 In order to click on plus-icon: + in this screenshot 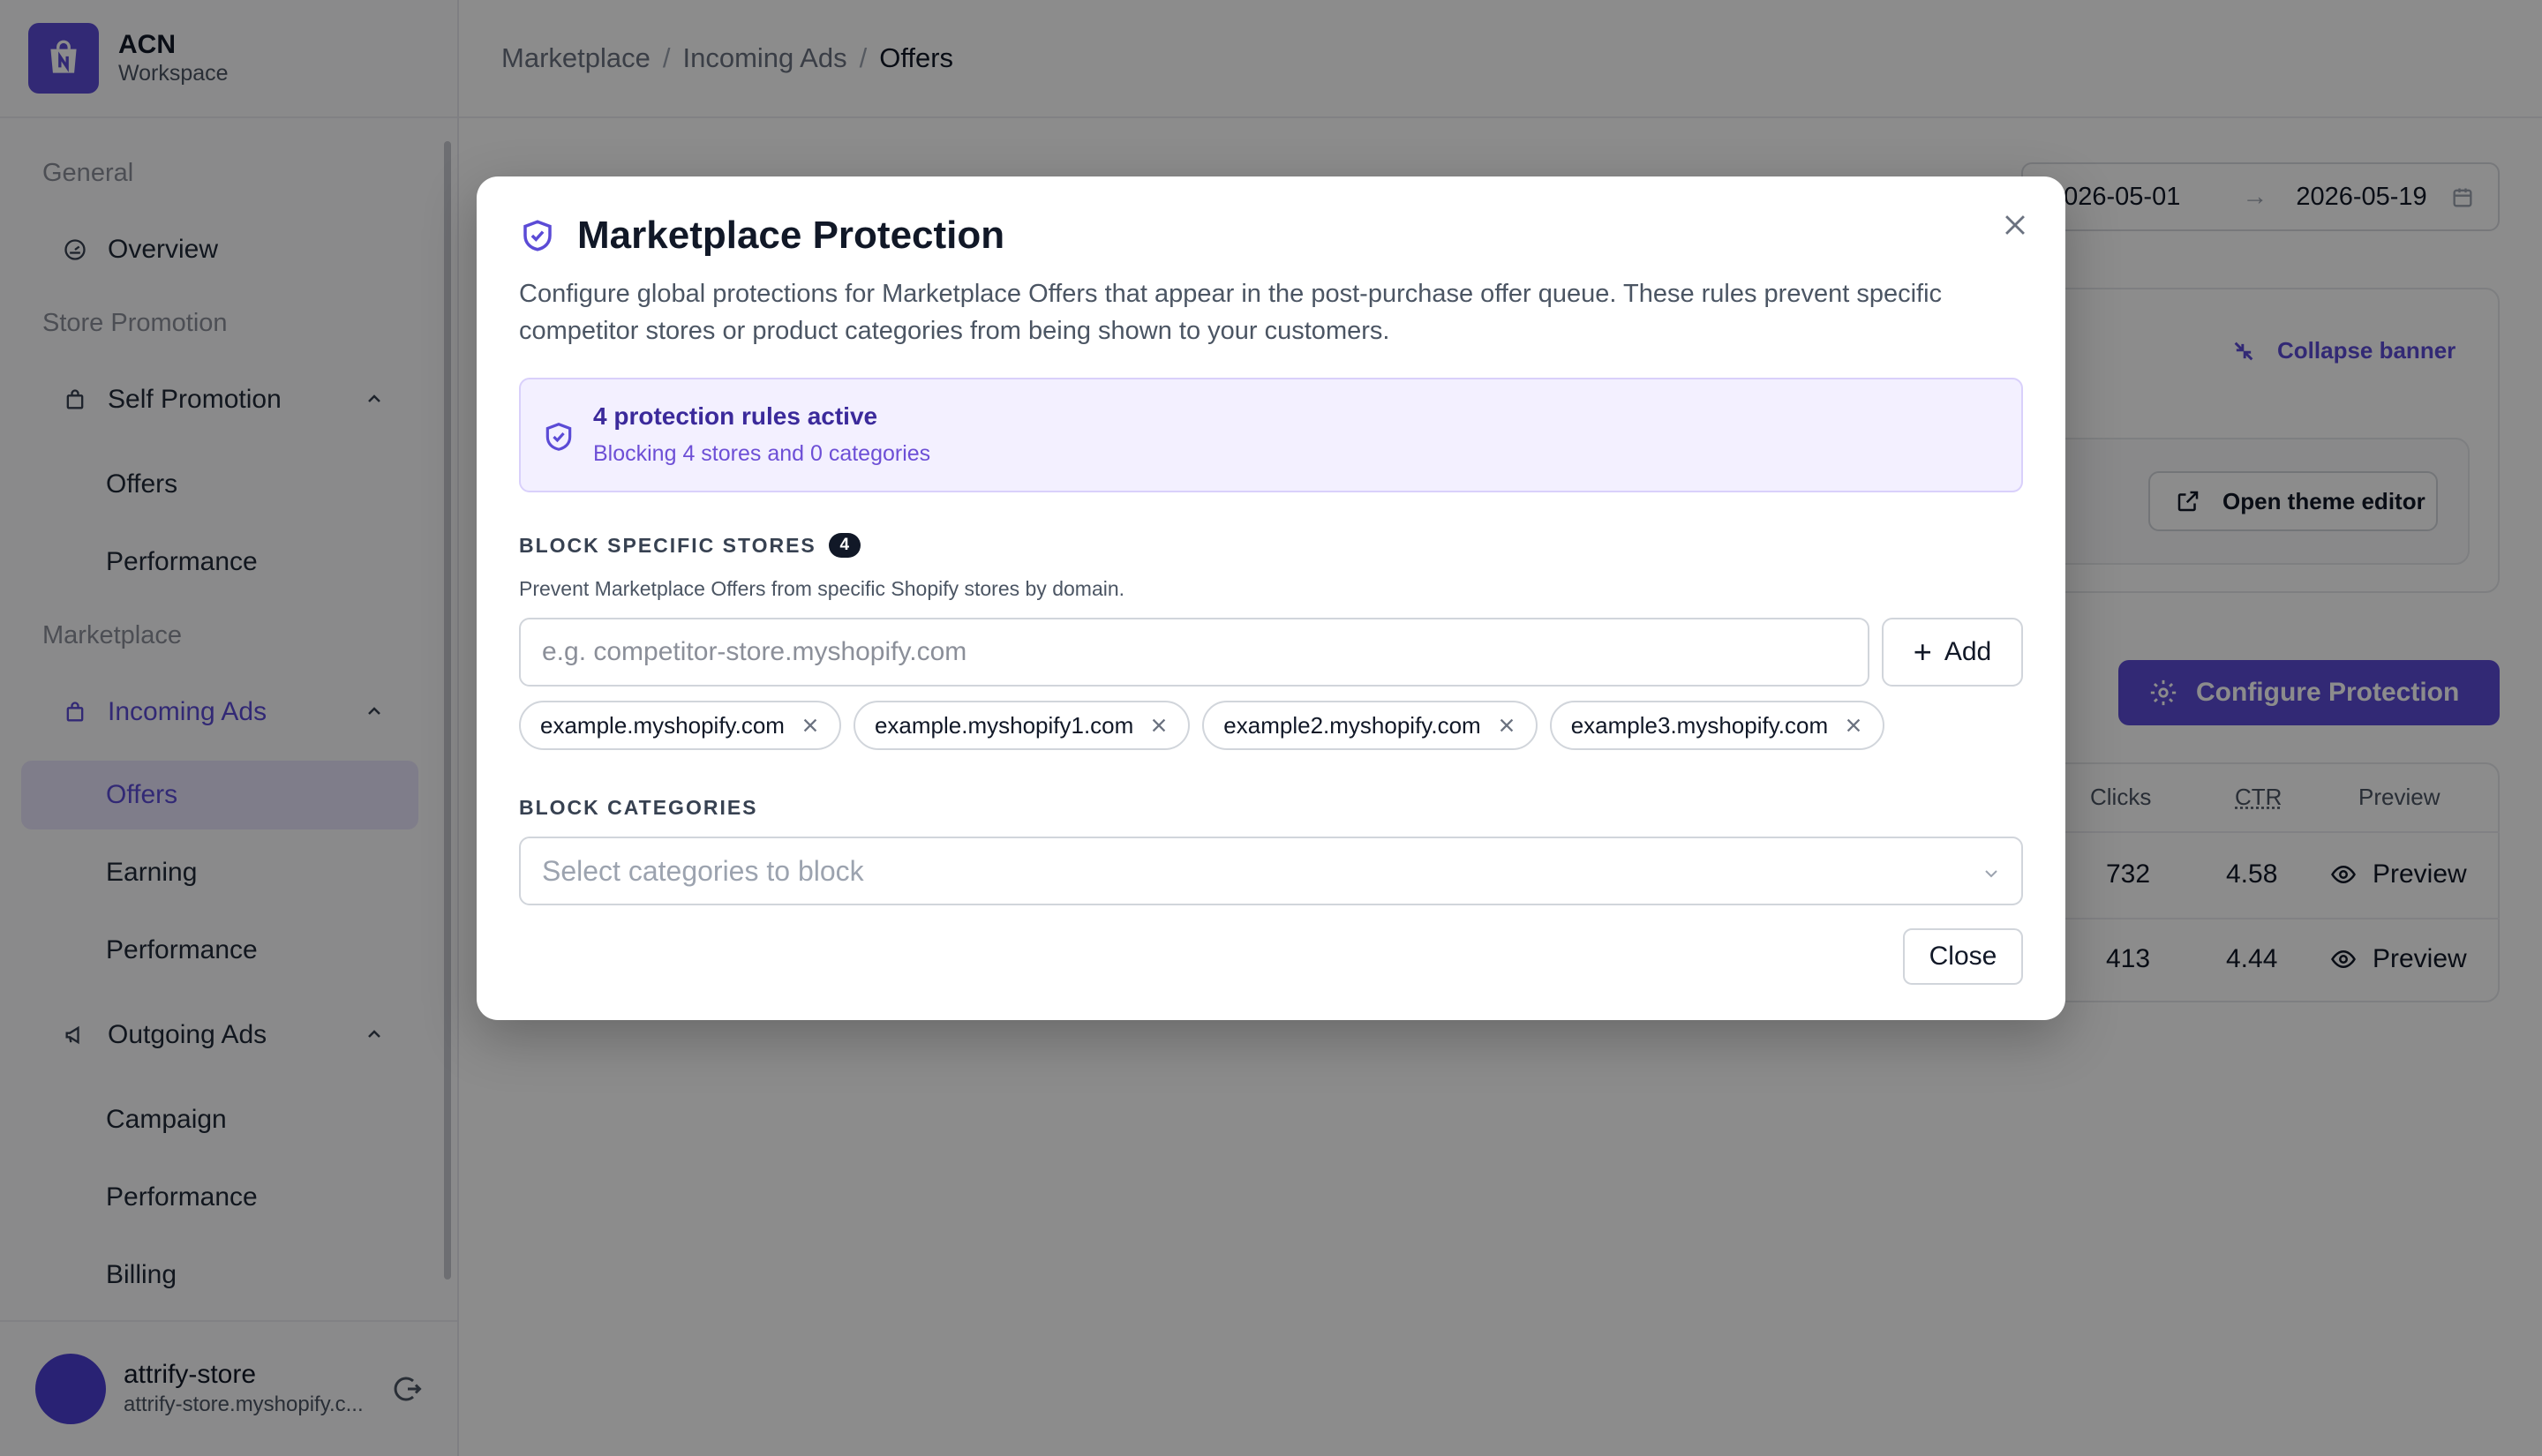, I will do `click(1923, 652)`.